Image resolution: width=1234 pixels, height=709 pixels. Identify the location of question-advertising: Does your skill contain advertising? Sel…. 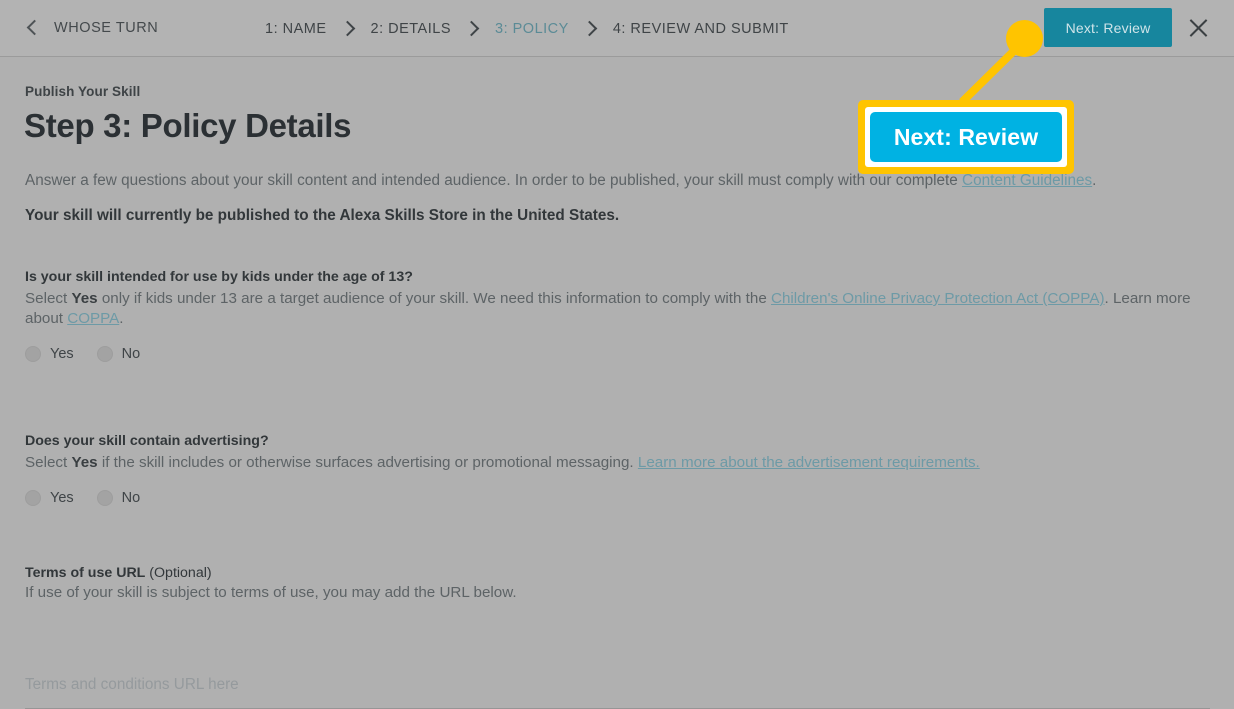
(620, 470).